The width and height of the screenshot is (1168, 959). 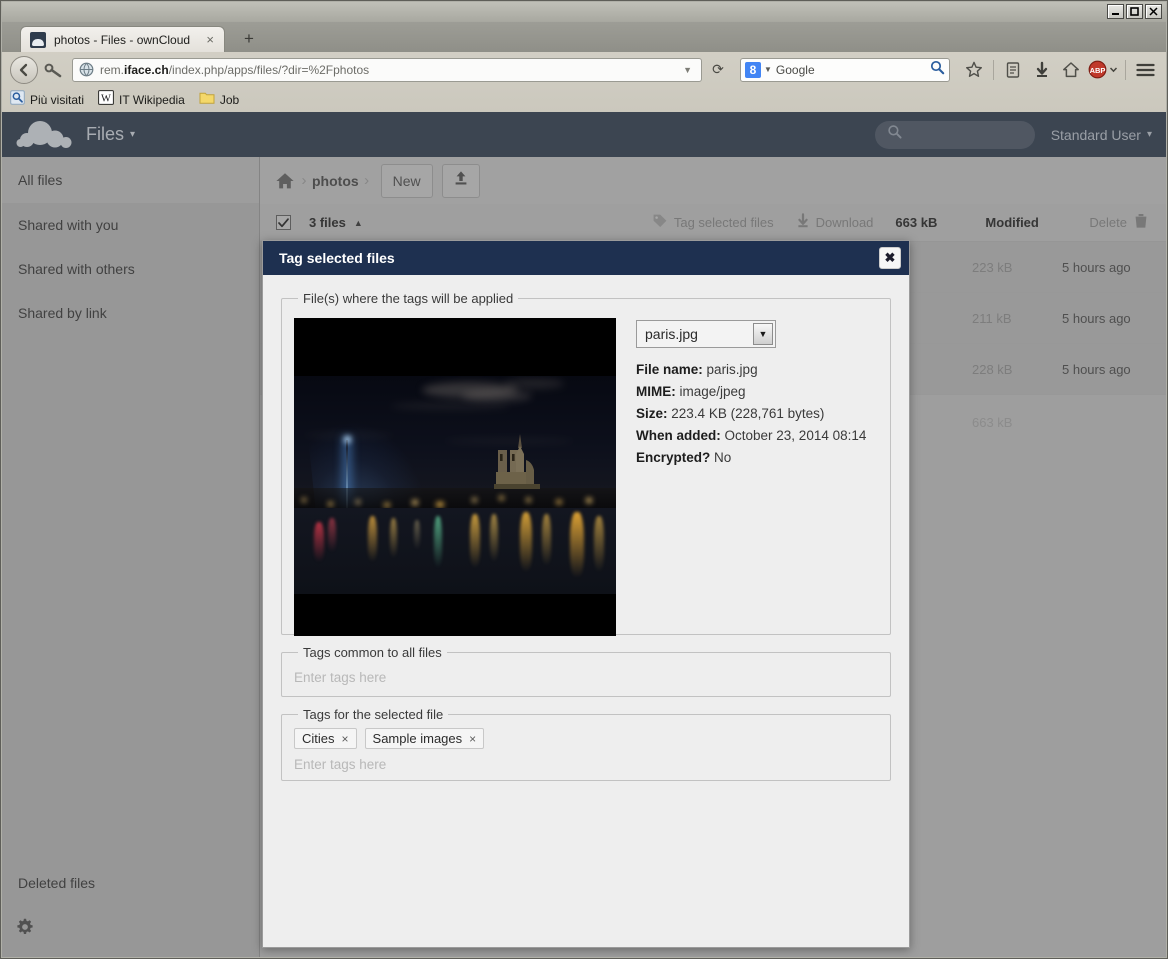 I want to click on tag-selected-files-button: Tag selected files, so click(x=713, y=222).